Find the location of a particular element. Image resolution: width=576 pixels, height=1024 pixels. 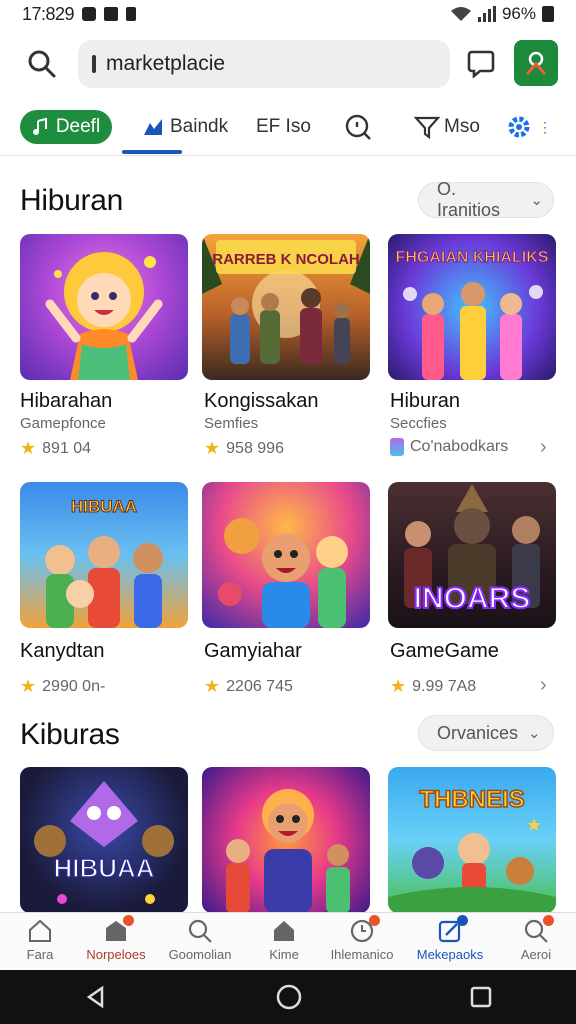

card-rating: ★ 958 996 is located at coordinates (244, 448).